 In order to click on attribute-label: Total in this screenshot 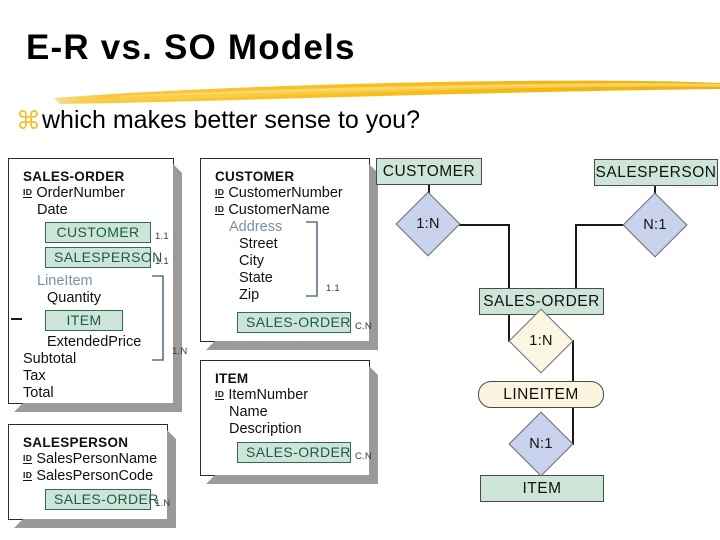, I will do `click(38, 393)`.